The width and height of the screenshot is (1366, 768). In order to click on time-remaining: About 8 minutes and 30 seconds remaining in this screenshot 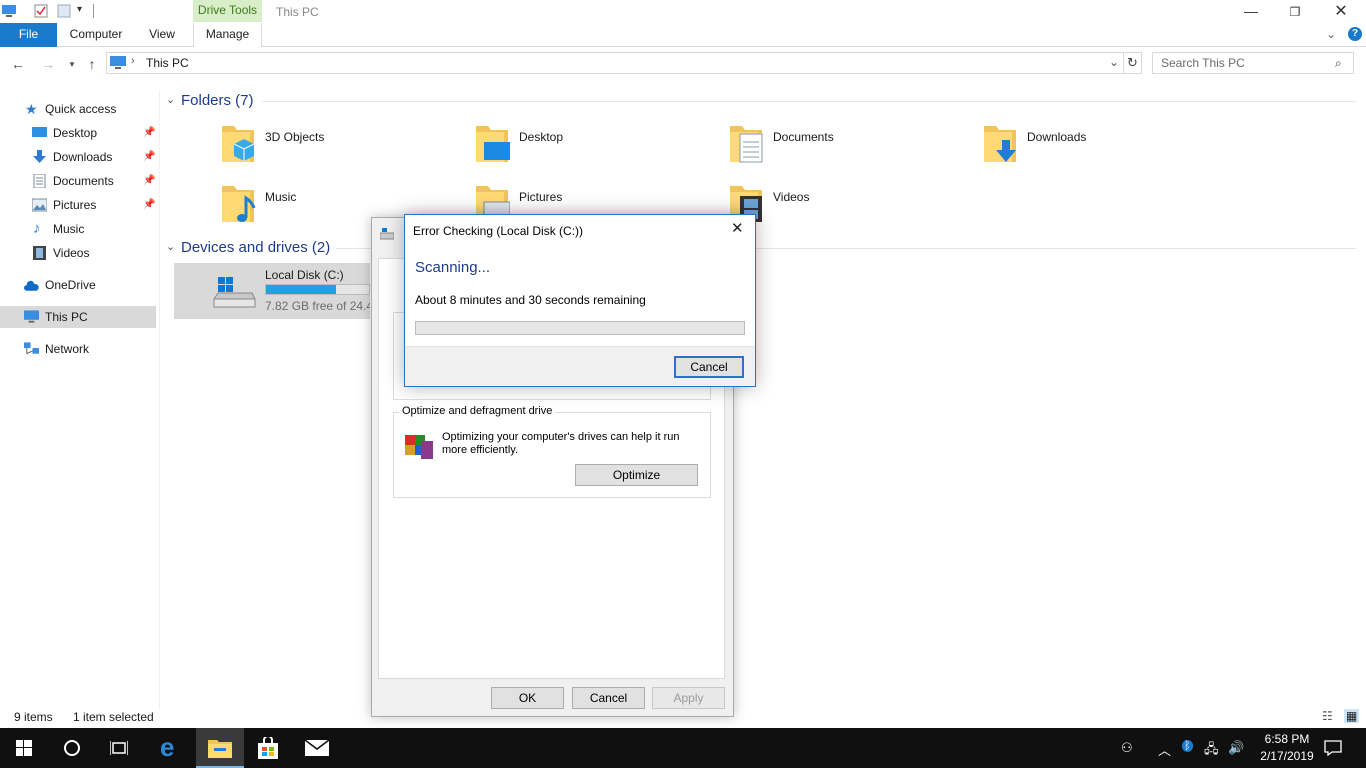, I will do `click(530, 300)`.